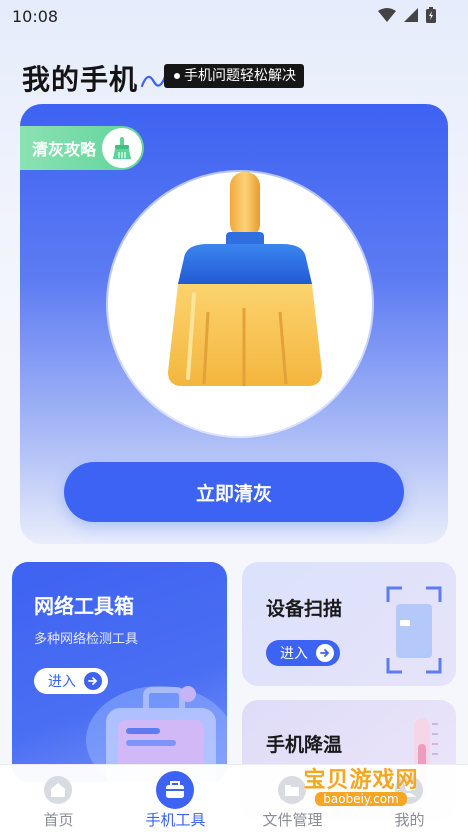 The height and width of the screenshot is (832, 468). I want to click on status-bar: 10:08, so click(234, 17).